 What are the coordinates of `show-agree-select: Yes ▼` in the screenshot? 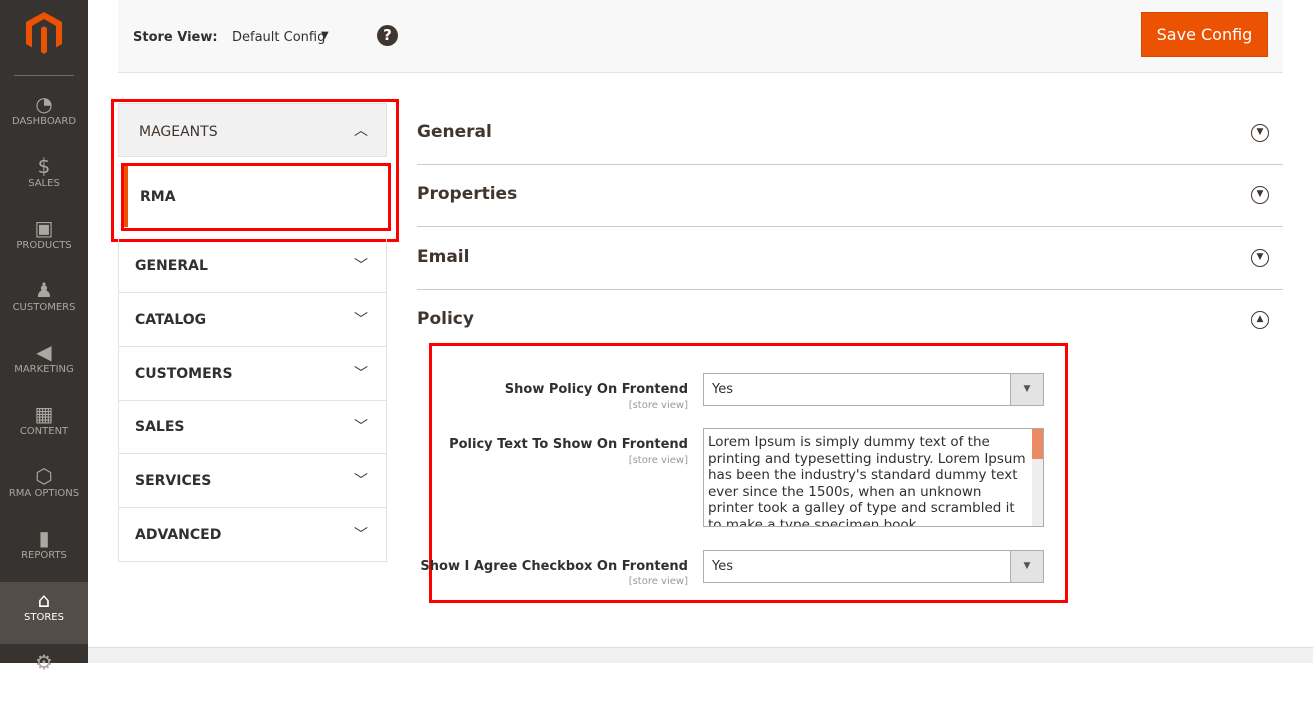 It's located at (873, 566).